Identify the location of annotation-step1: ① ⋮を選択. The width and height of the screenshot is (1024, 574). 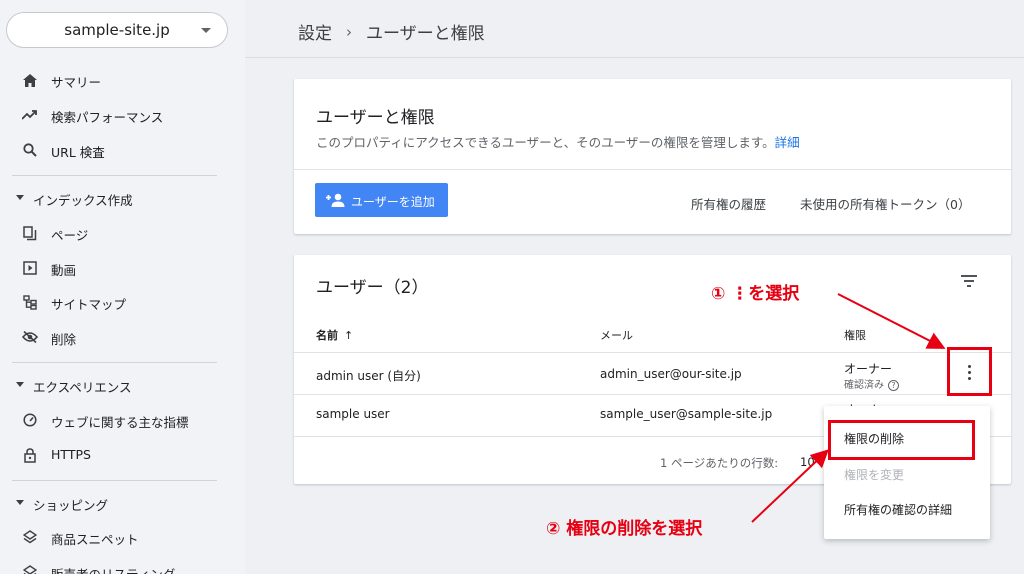
(755, 294).